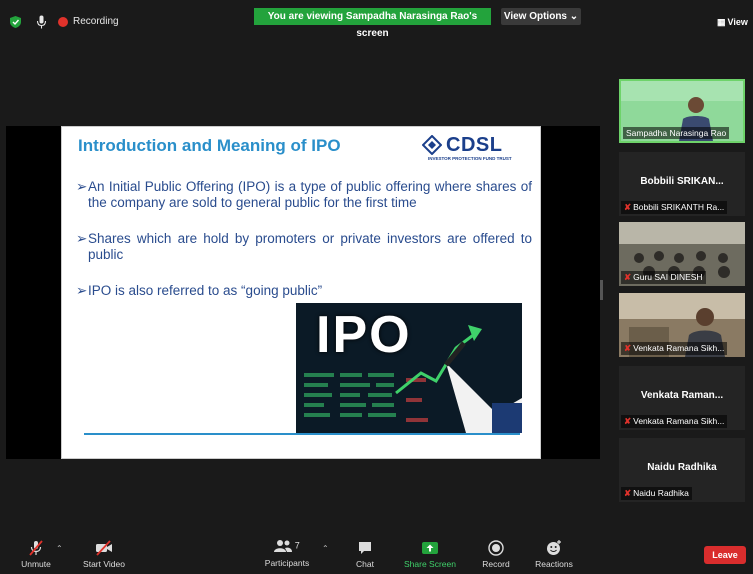 The width and height of the screenshot is (753, 574). Describe the element at coordinates (59, 548) in the screenshot. I see `audio-options-chevron-icon: ⌃` at that location.